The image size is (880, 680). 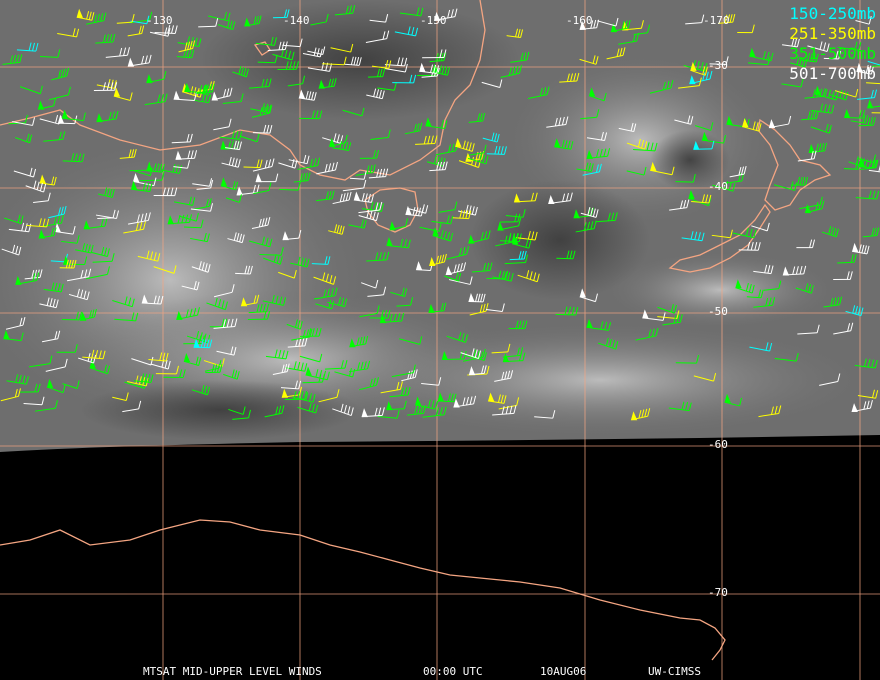 I want to click on latitude-label-50: -50, so click(x=718, y=311).